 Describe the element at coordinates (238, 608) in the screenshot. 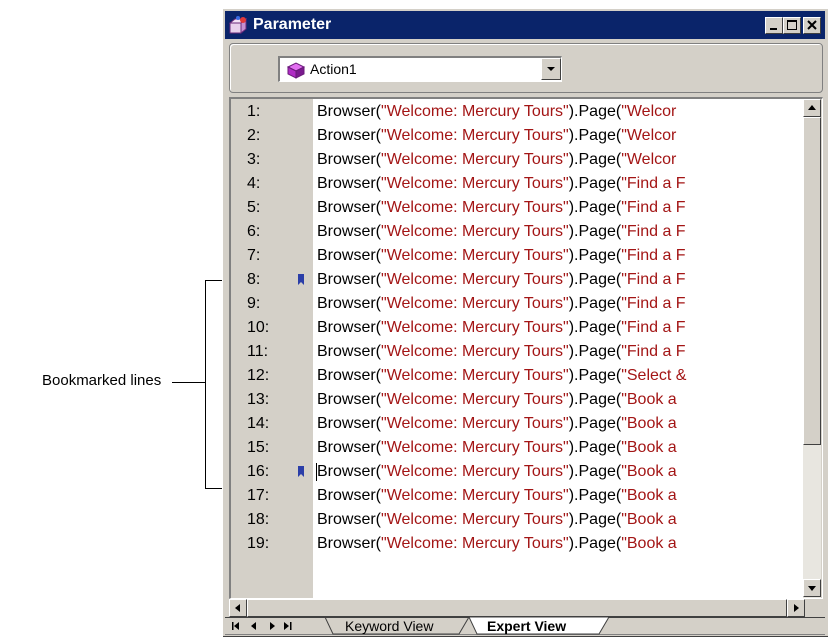

I see `scroll-left-button` at that location.